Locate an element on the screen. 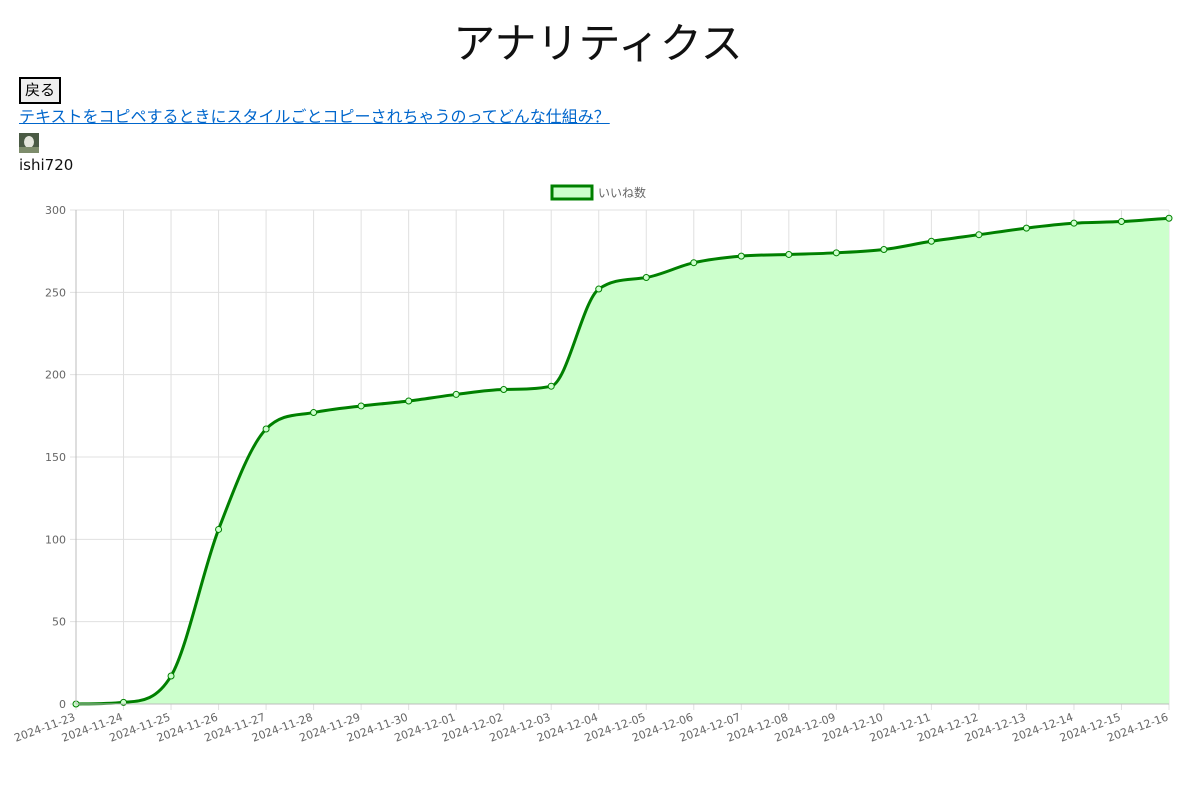 This screenshot has width=1196, height=798. avatar is located at coordinates (29, 143).